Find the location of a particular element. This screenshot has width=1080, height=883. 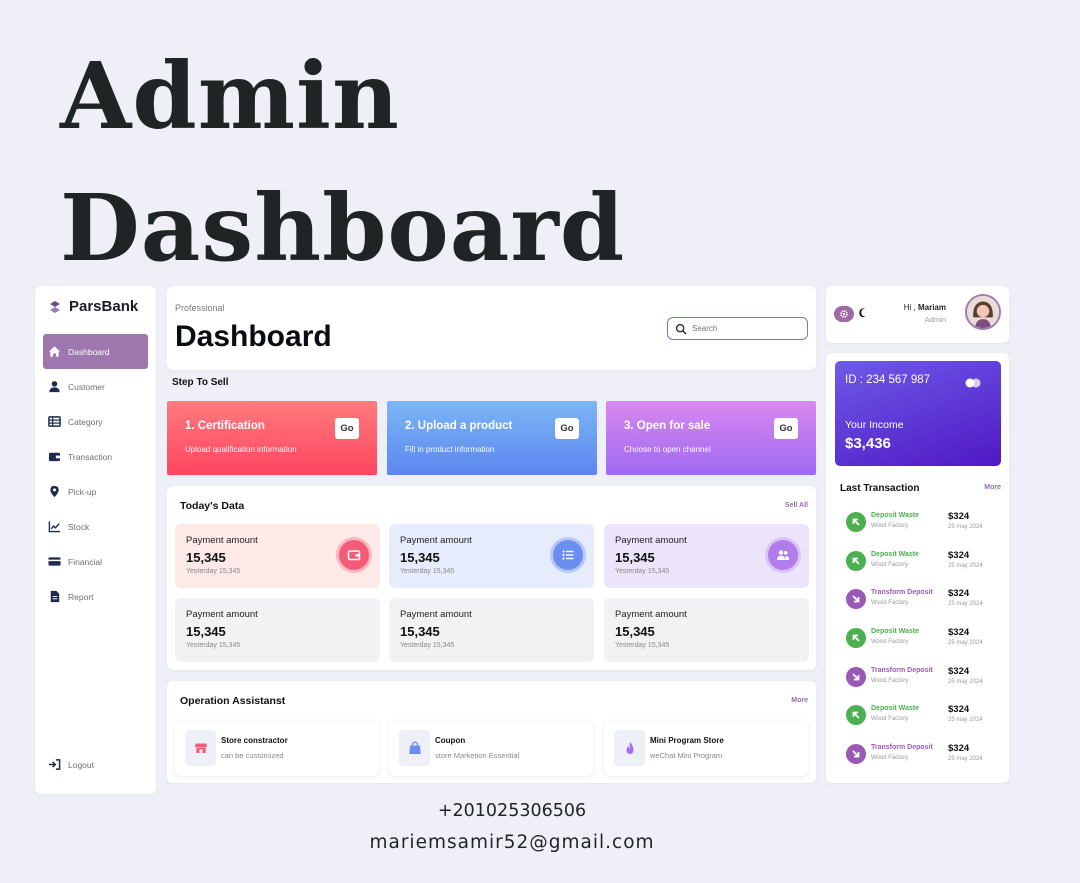

op-item-coupon: Coupon store Marketion Essential is located at coordinates (491, 748).